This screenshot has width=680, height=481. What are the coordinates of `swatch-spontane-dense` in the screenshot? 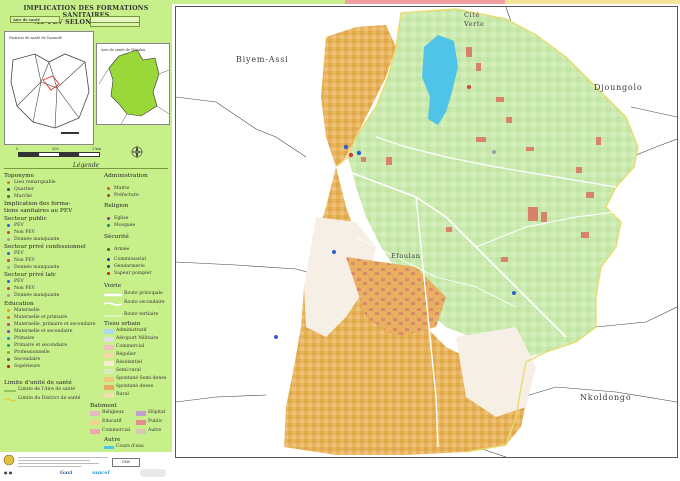 It's located at (109, 387).